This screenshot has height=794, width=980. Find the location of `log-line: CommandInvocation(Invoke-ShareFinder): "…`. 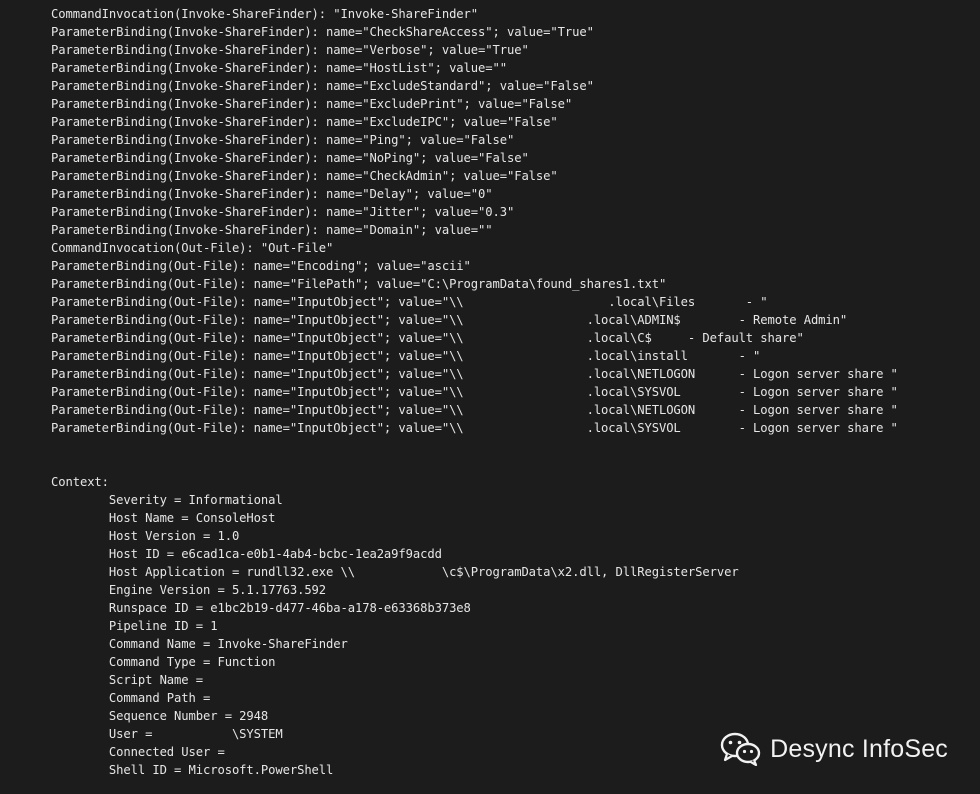

log-line: CommandInvocation(Invoke-ShareFinder): "… is located at coordinates (265, 14).